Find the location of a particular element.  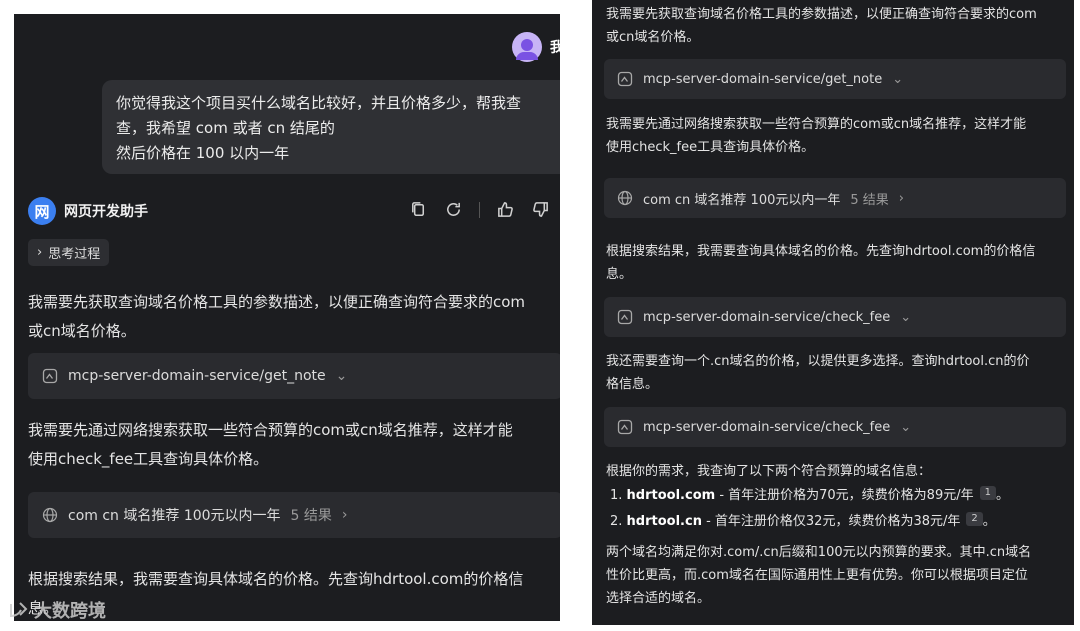

watermark-logo-icon is located at coordinates (19, 610).